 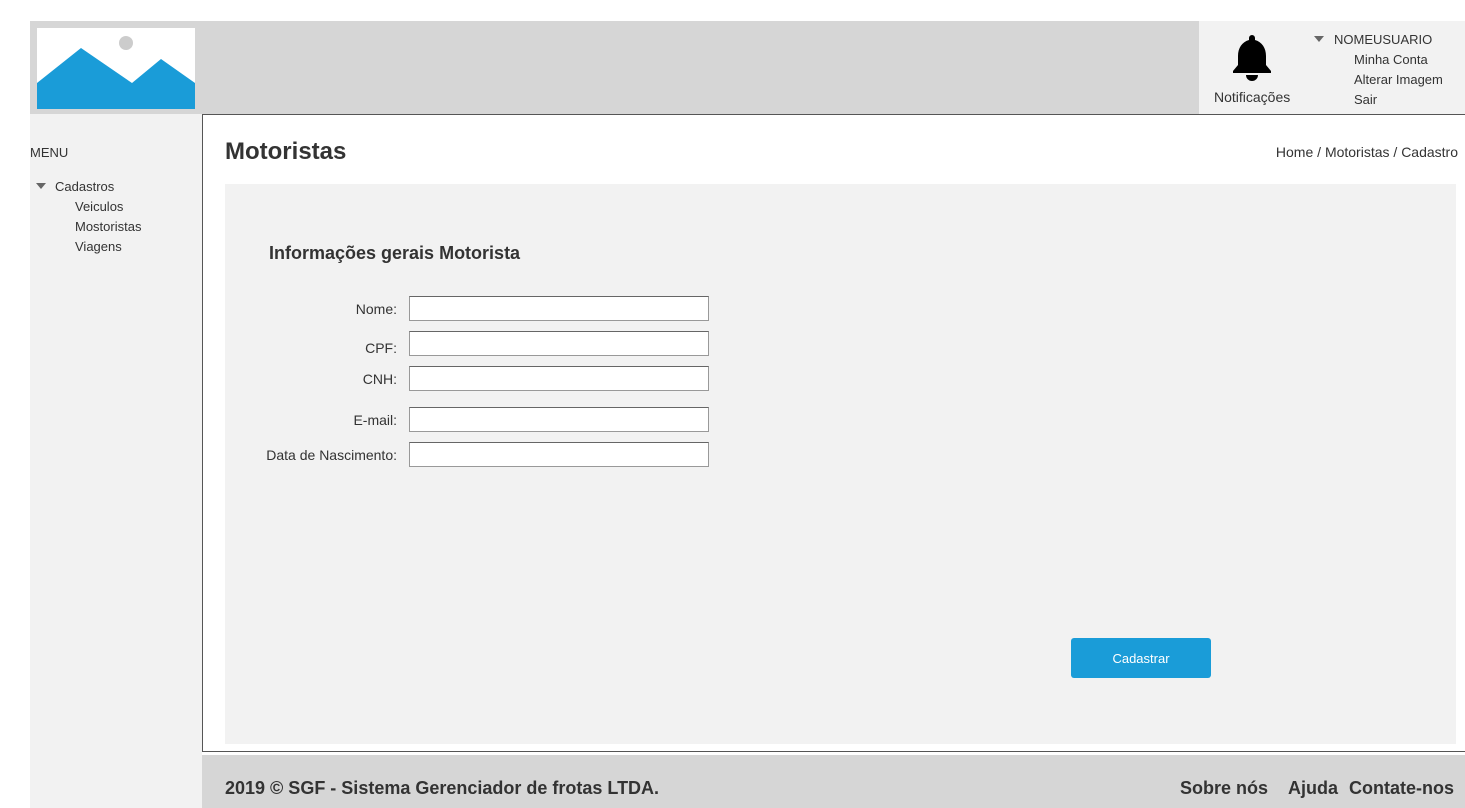 I want to click on image-placeholder-icon, so click(x=116, y=68).